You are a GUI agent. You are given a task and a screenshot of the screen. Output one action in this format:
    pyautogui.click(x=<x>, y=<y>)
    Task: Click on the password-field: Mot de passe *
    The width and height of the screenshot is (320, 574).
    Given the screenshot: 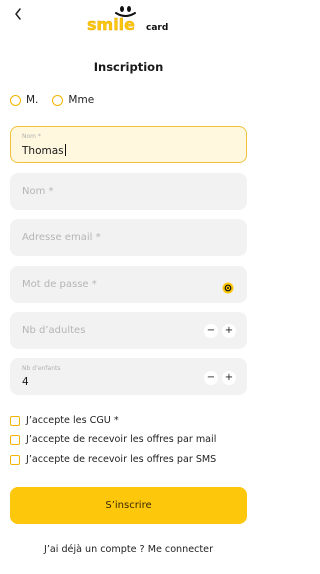 What is the action you would take?
    pyautogui.click(x=128, y=284)
    